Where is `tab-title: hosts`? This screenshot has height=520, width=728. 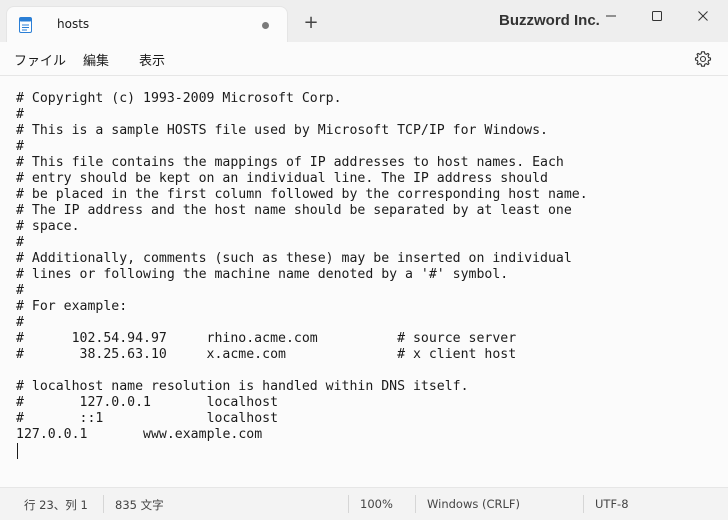 tab-title: hosts is located at coordinates (73, 24).